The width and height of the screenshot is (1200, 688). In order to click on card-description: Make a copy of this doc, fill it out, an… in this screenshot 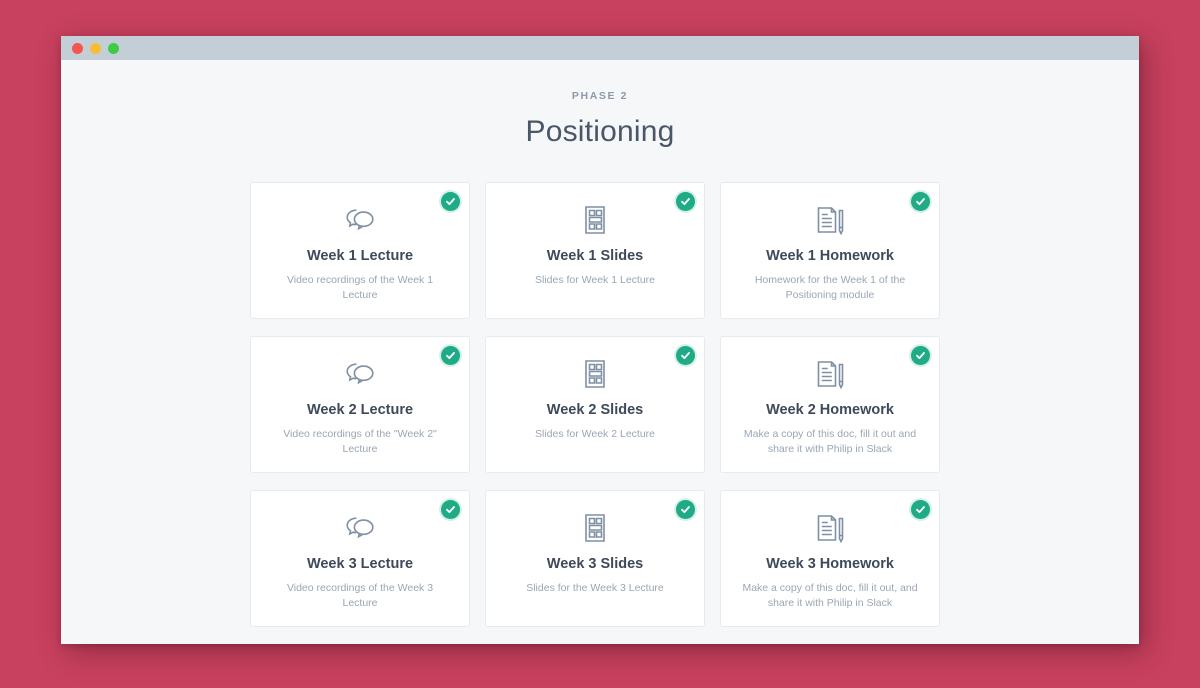, I will do `click(830, 596)`.